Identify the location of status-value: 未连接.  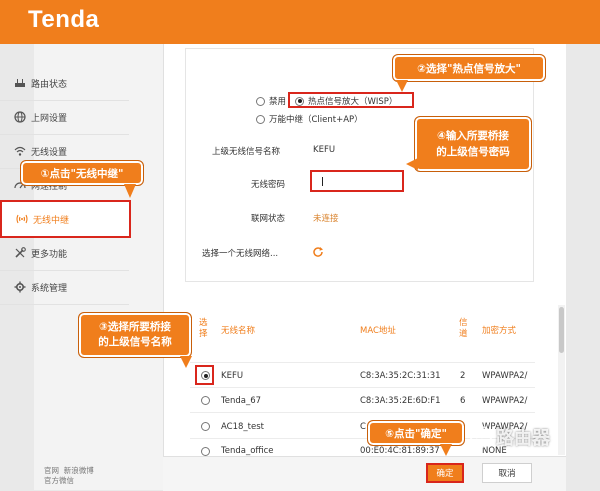
(326, 219).